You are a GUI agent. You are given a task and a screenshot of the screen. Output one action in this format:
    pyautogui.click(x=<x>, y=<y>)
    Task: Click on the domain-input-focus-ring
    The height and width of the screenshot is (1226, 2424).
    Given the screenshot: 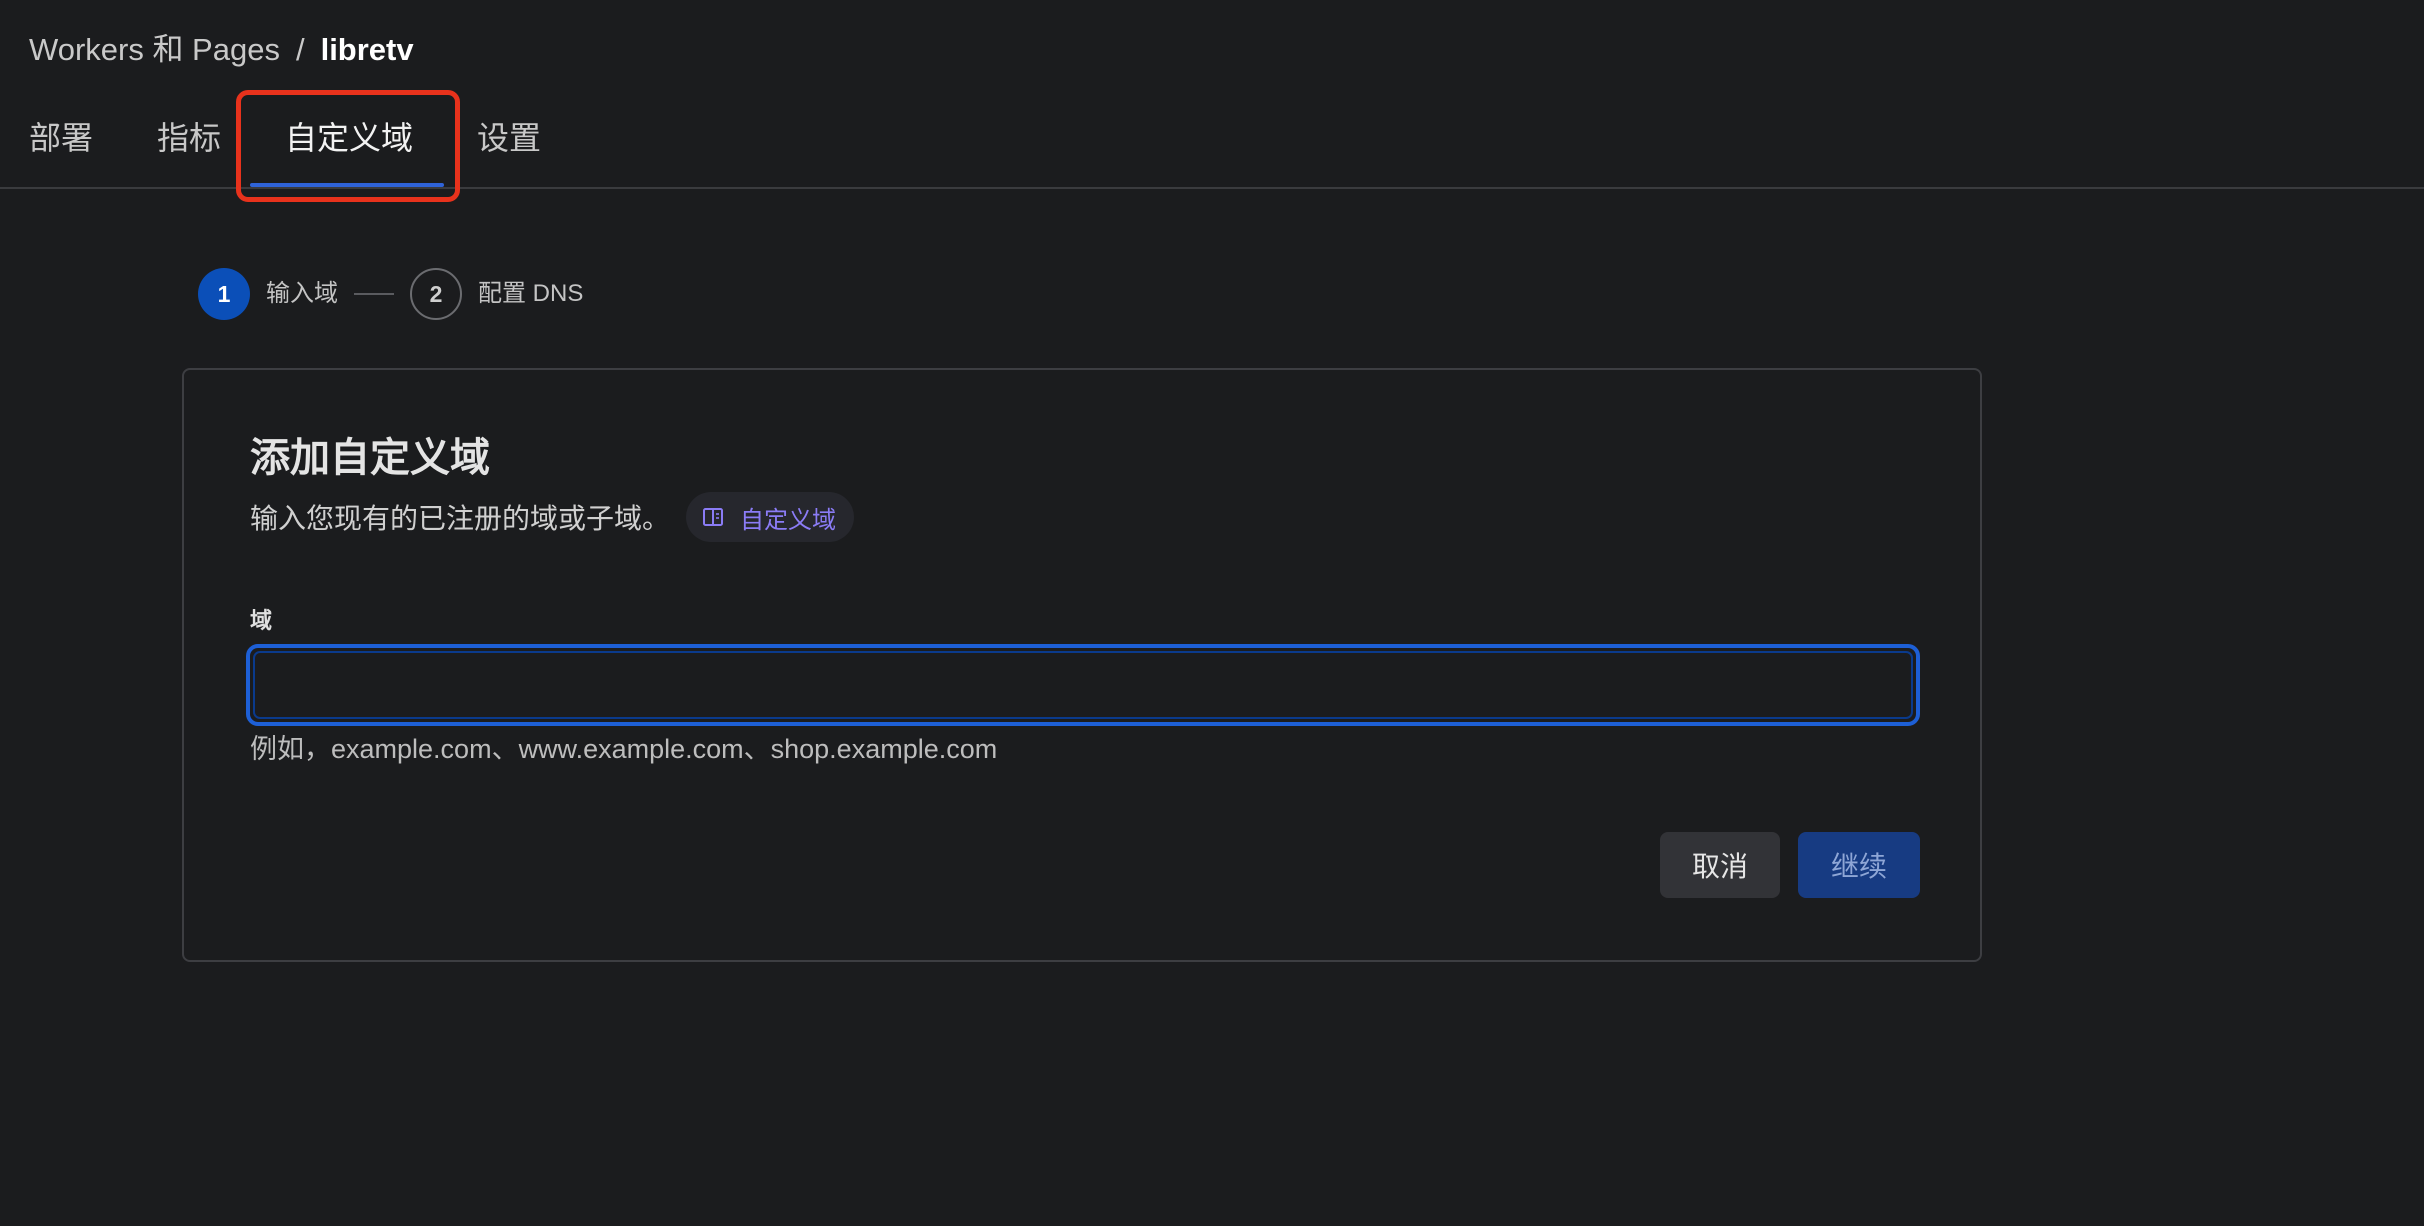 What is the action you would take?
    pyautogui.click(x=1083, y=685)
    